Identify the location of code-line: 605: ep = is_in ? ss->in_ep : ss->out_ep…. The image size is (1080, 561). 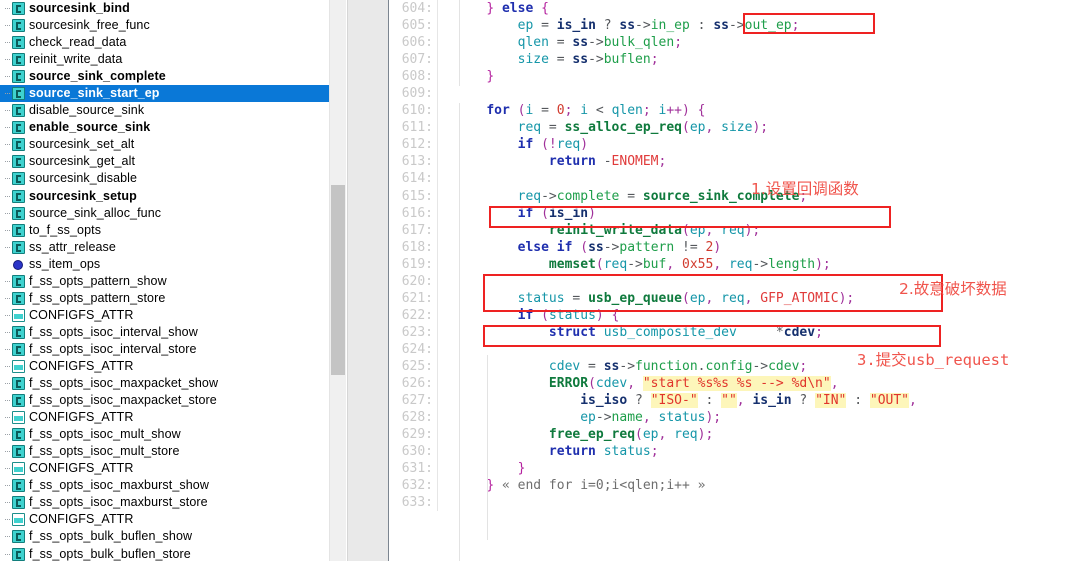
(734, 26).